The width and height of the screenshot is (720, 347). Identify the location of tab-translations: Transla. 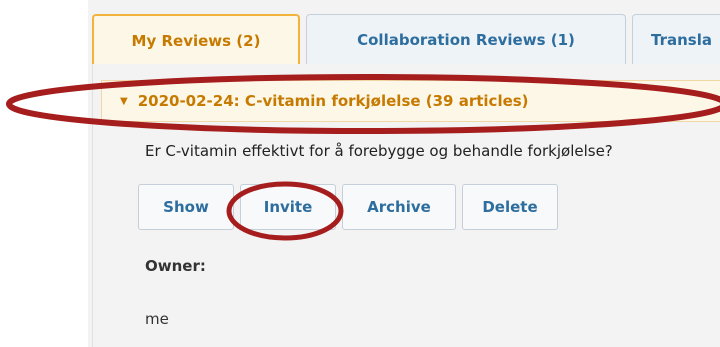
(676, 39).